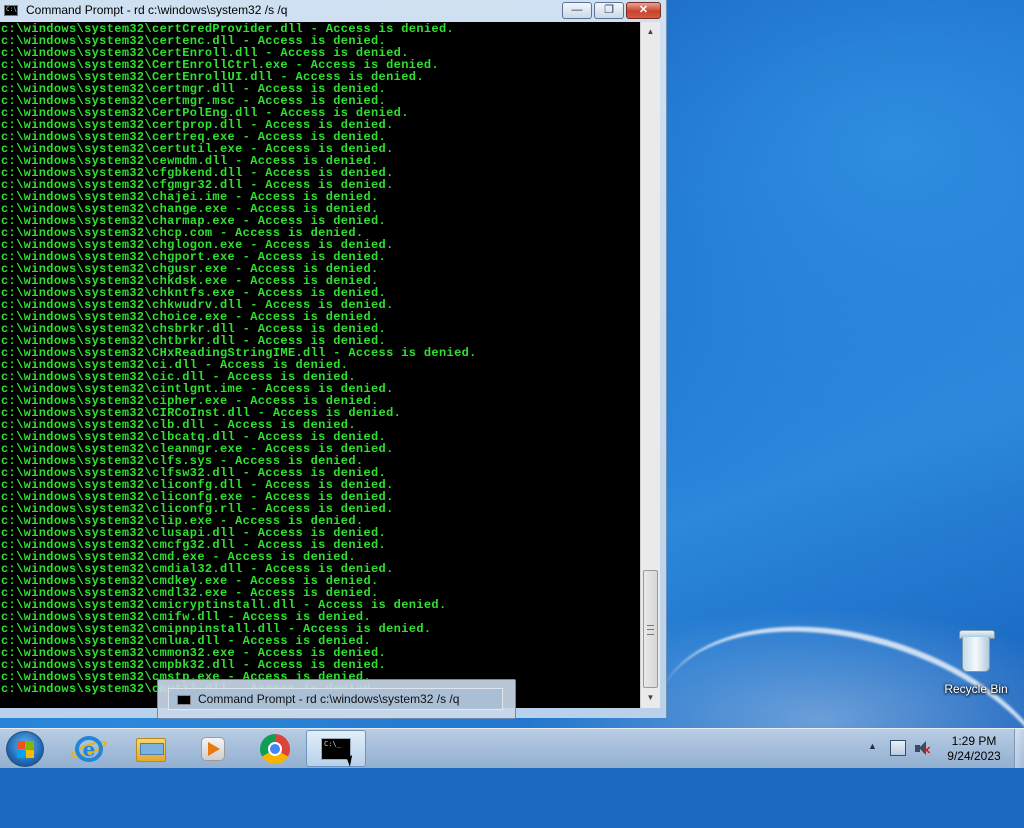  I want to click on scrollbar-thumb, so click(650, 629).